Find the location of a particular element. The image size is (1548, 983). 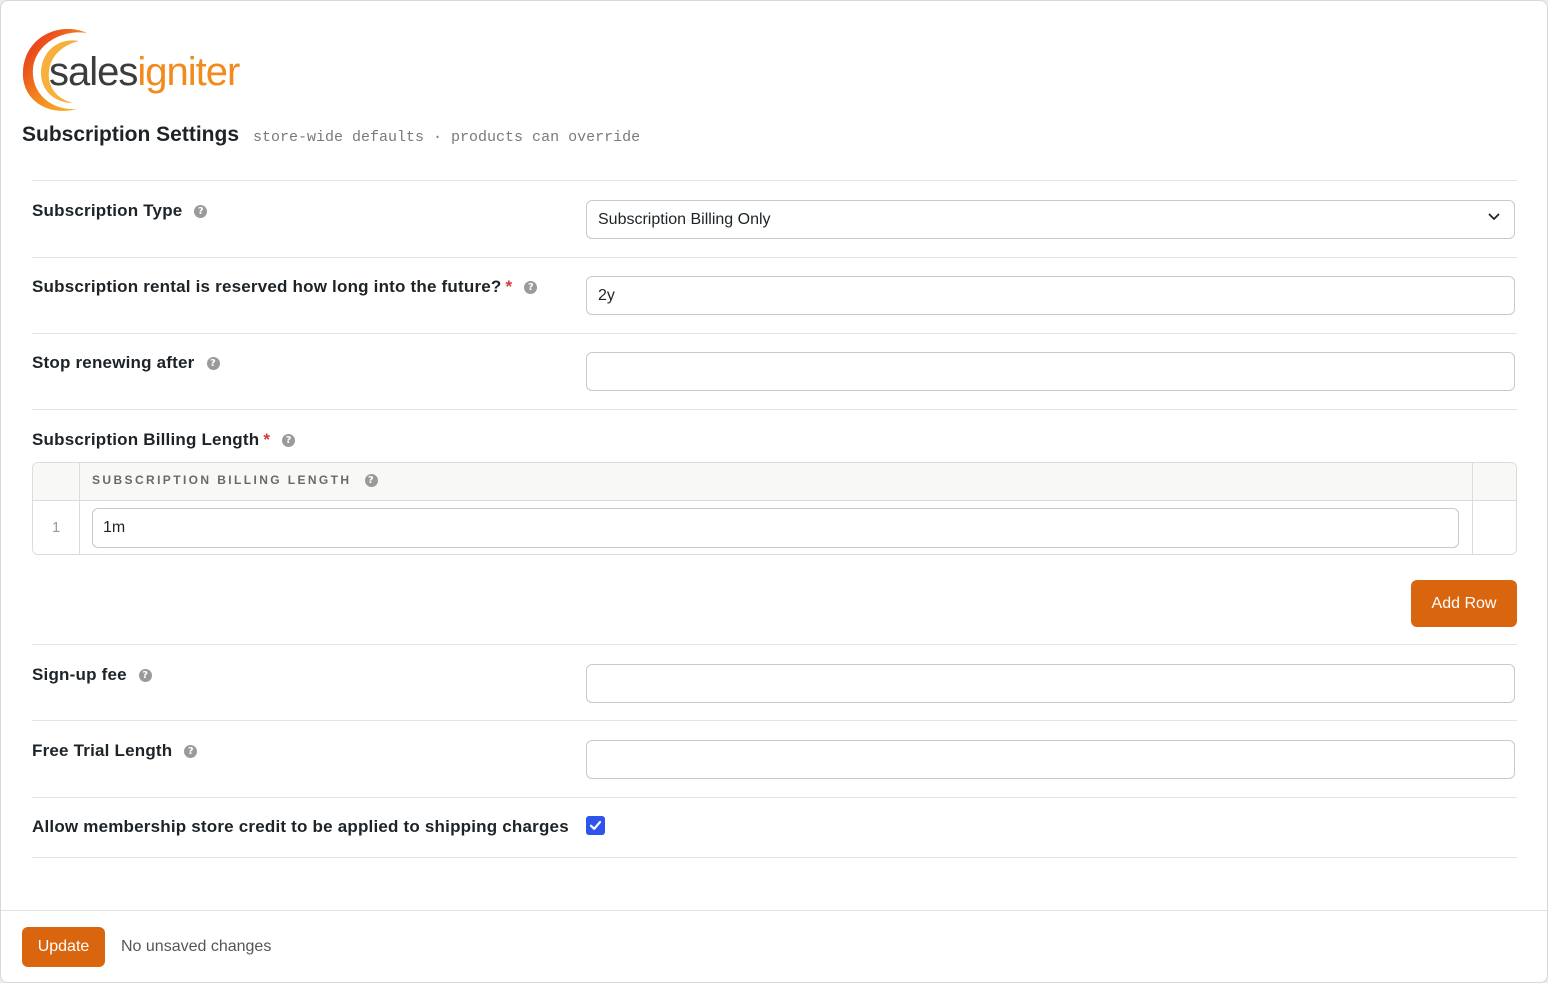

billing-length-input-value: 1m is located at coordinates (114, 527).